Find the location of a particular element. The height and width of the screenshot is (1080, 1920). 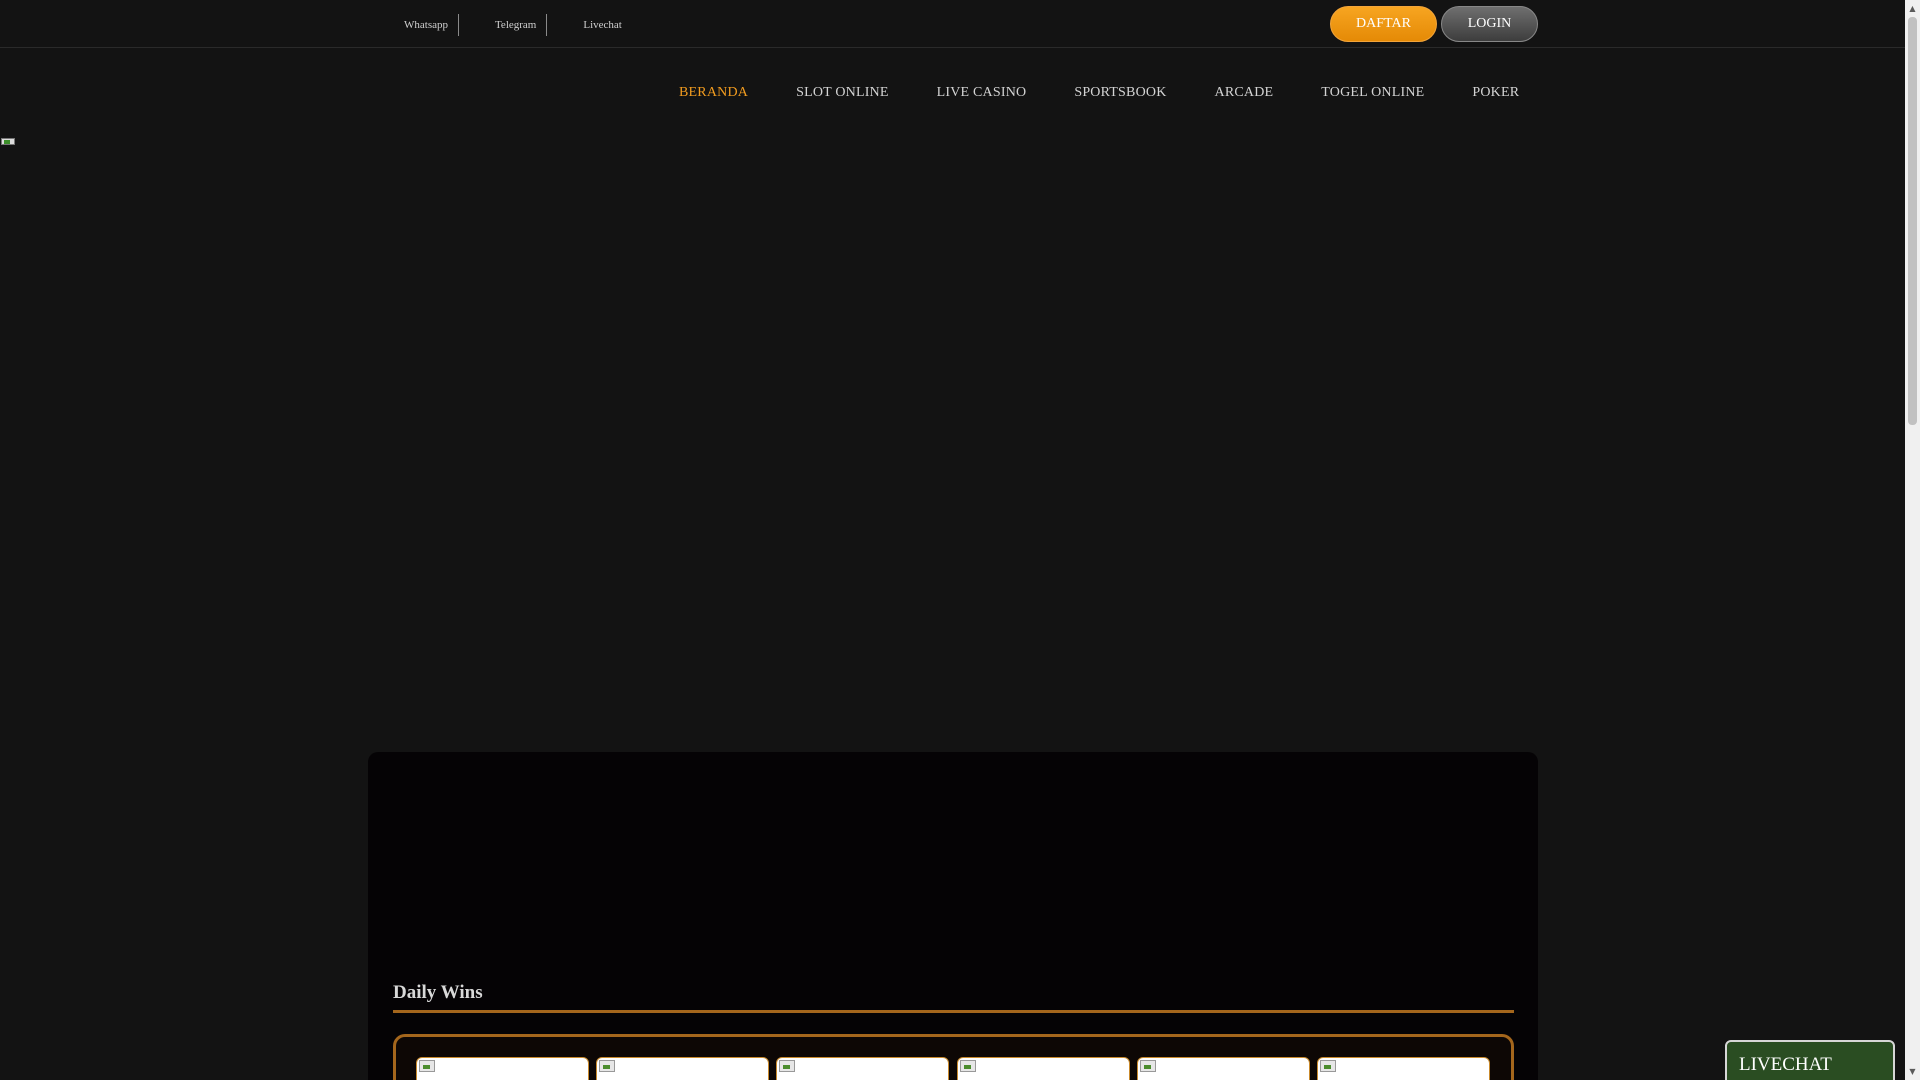

telegram-link: Telegram is located at coordinates (514, 25).